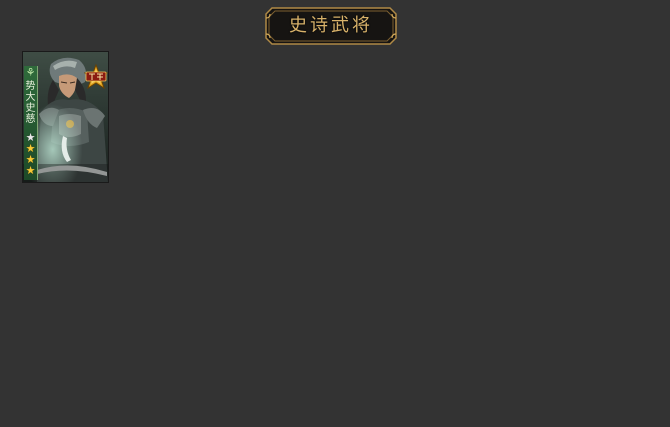  What do you see at coordinates (30, 170) in the screenshot?
I see `star-icon: ★` at bounding box center [30, 170].